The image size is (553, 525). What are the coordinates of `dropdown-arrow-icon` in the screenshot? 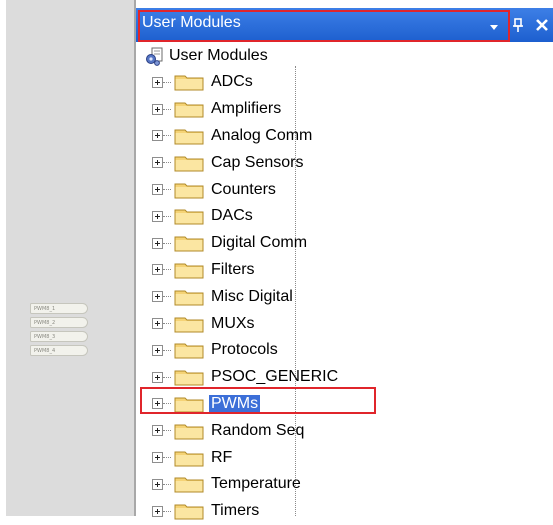 It's located at (494, 26).